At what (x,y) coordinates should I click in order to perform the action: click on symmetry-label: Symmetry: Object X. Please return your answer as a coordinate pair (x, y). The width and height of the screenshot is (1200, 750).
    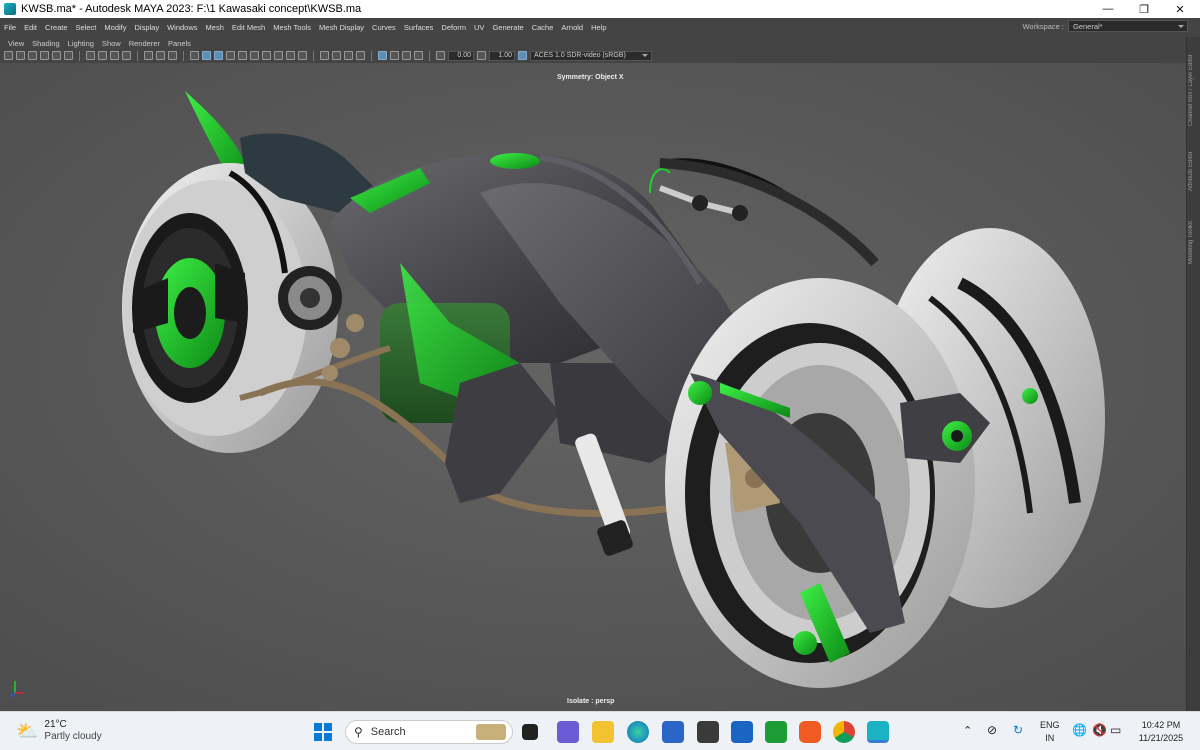
    Looking at the image, I should click on (590, 77).